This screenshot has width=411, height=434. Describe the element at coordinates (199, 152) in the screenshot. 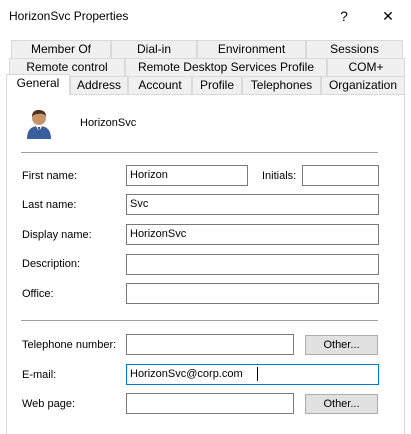

I see `separator-top` at that location.